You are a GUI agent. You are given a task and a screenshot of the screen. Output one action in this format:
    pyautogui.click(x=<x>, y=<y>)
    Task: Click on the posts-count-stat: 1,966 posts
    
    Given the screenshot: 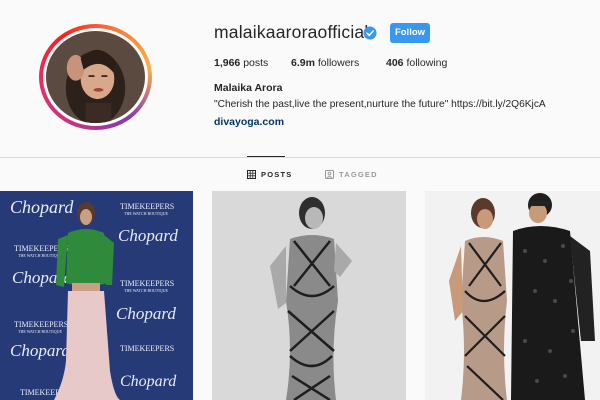 What is the action you would take?
    pyautogui.click(x=241, y=63)
    